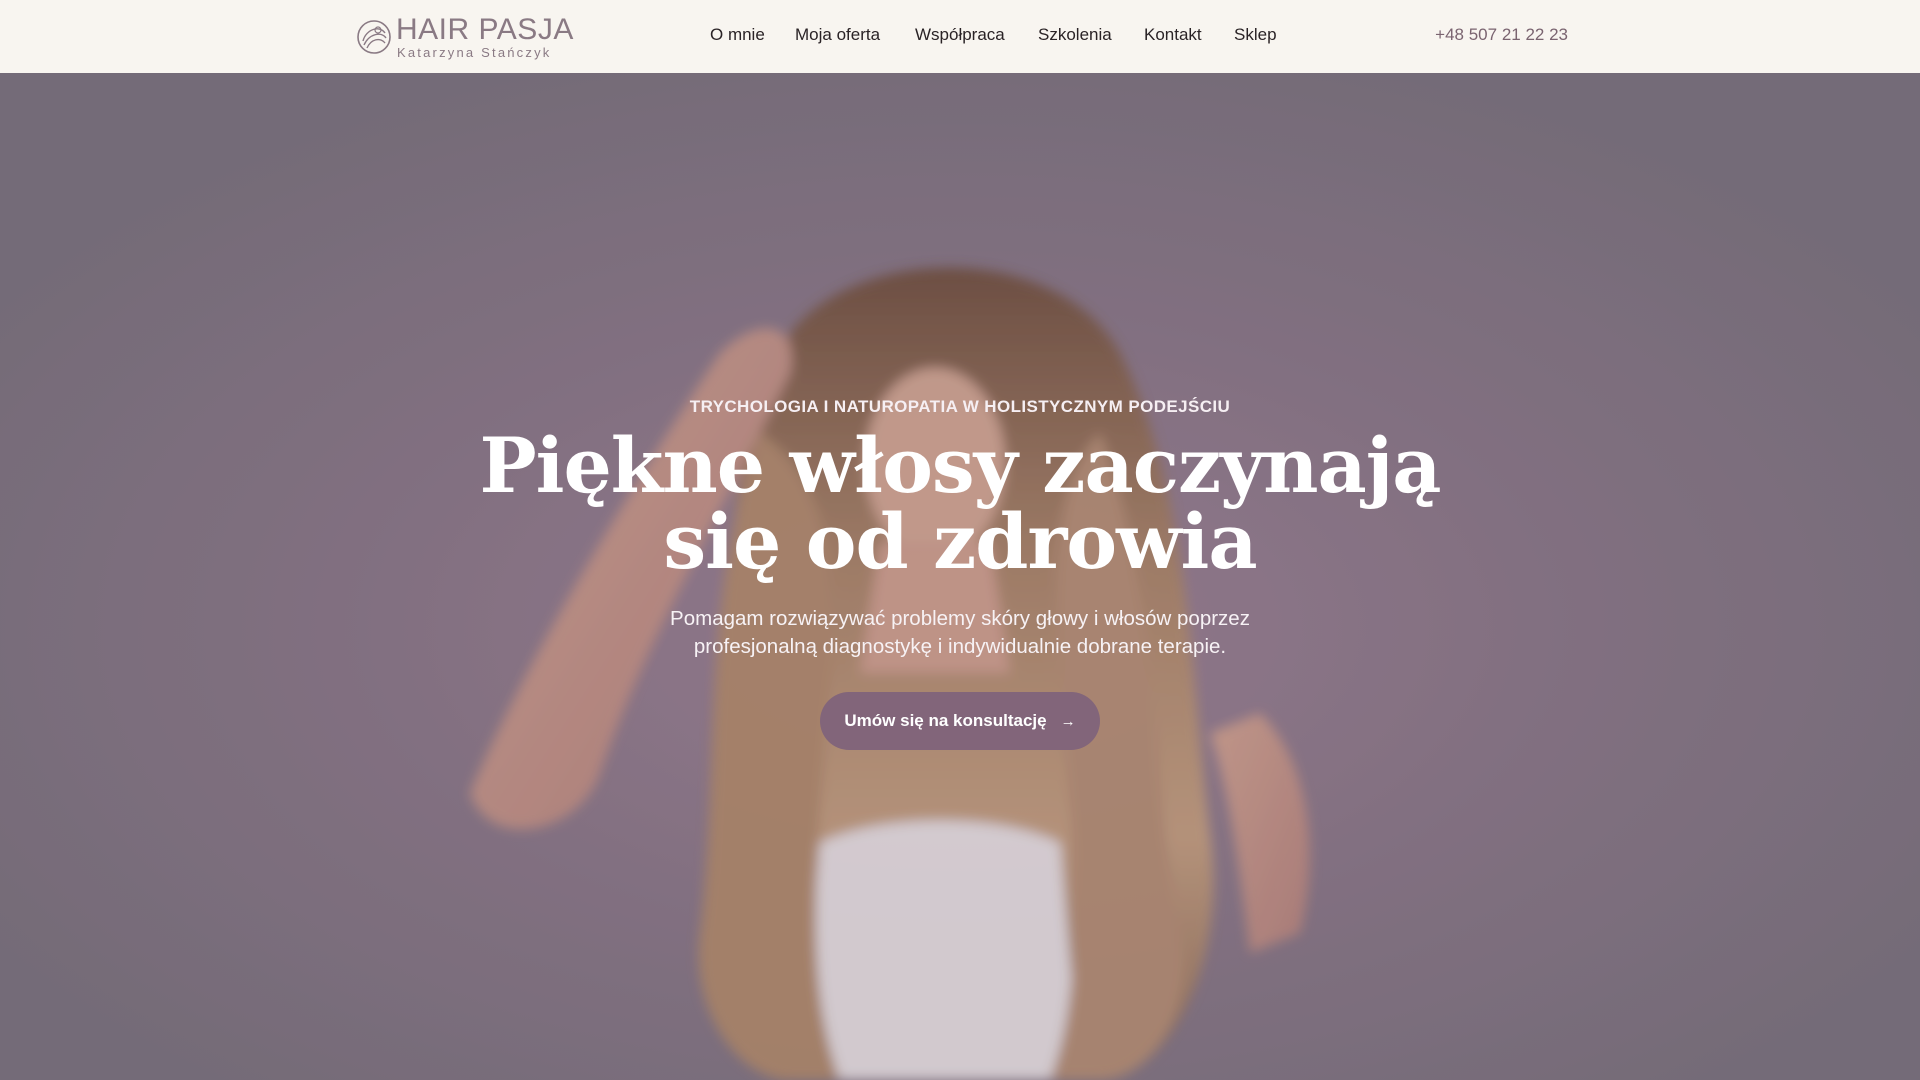  Describe the element at coordinates (737, 35) in the screenshot. I see `nav-item-o-mnie: O mnie` at that location.